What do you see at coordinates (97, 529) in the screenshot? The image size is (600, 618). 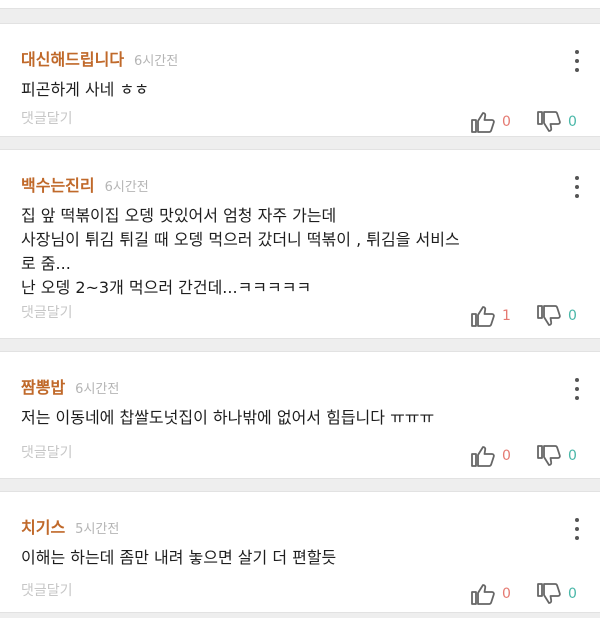 I see `comment-time: 5시간전` at bounding box center [97, 529].